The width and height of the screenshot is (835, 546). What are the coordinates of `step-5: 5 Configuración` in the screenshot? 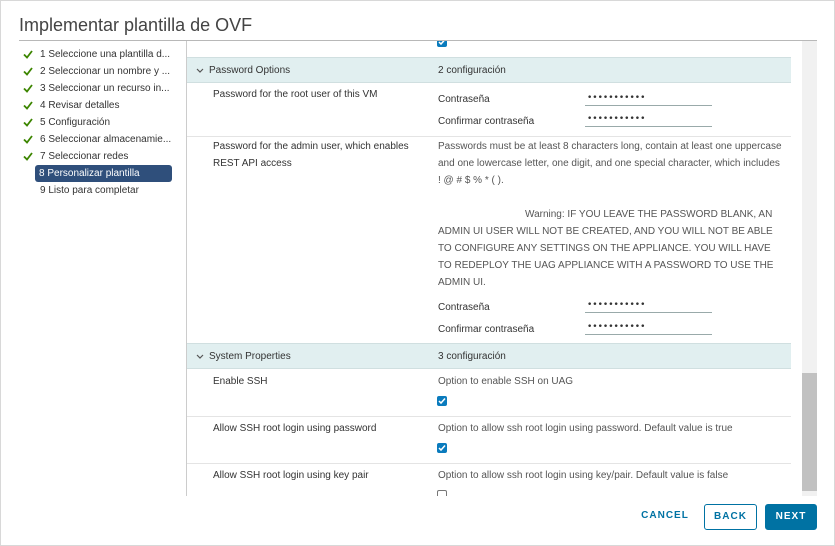 It's located at (103, 122).